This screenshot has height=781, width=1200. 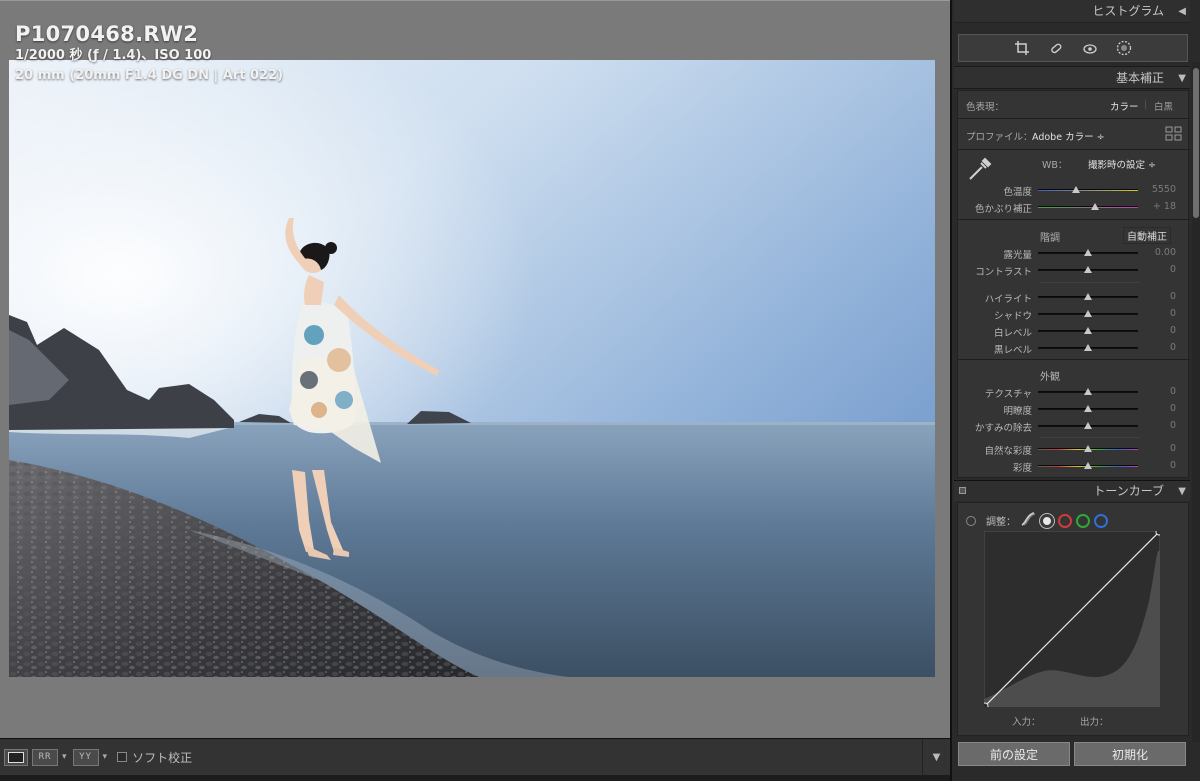 I want to click on vibrance-thumb, so click(x=1088, y=448).